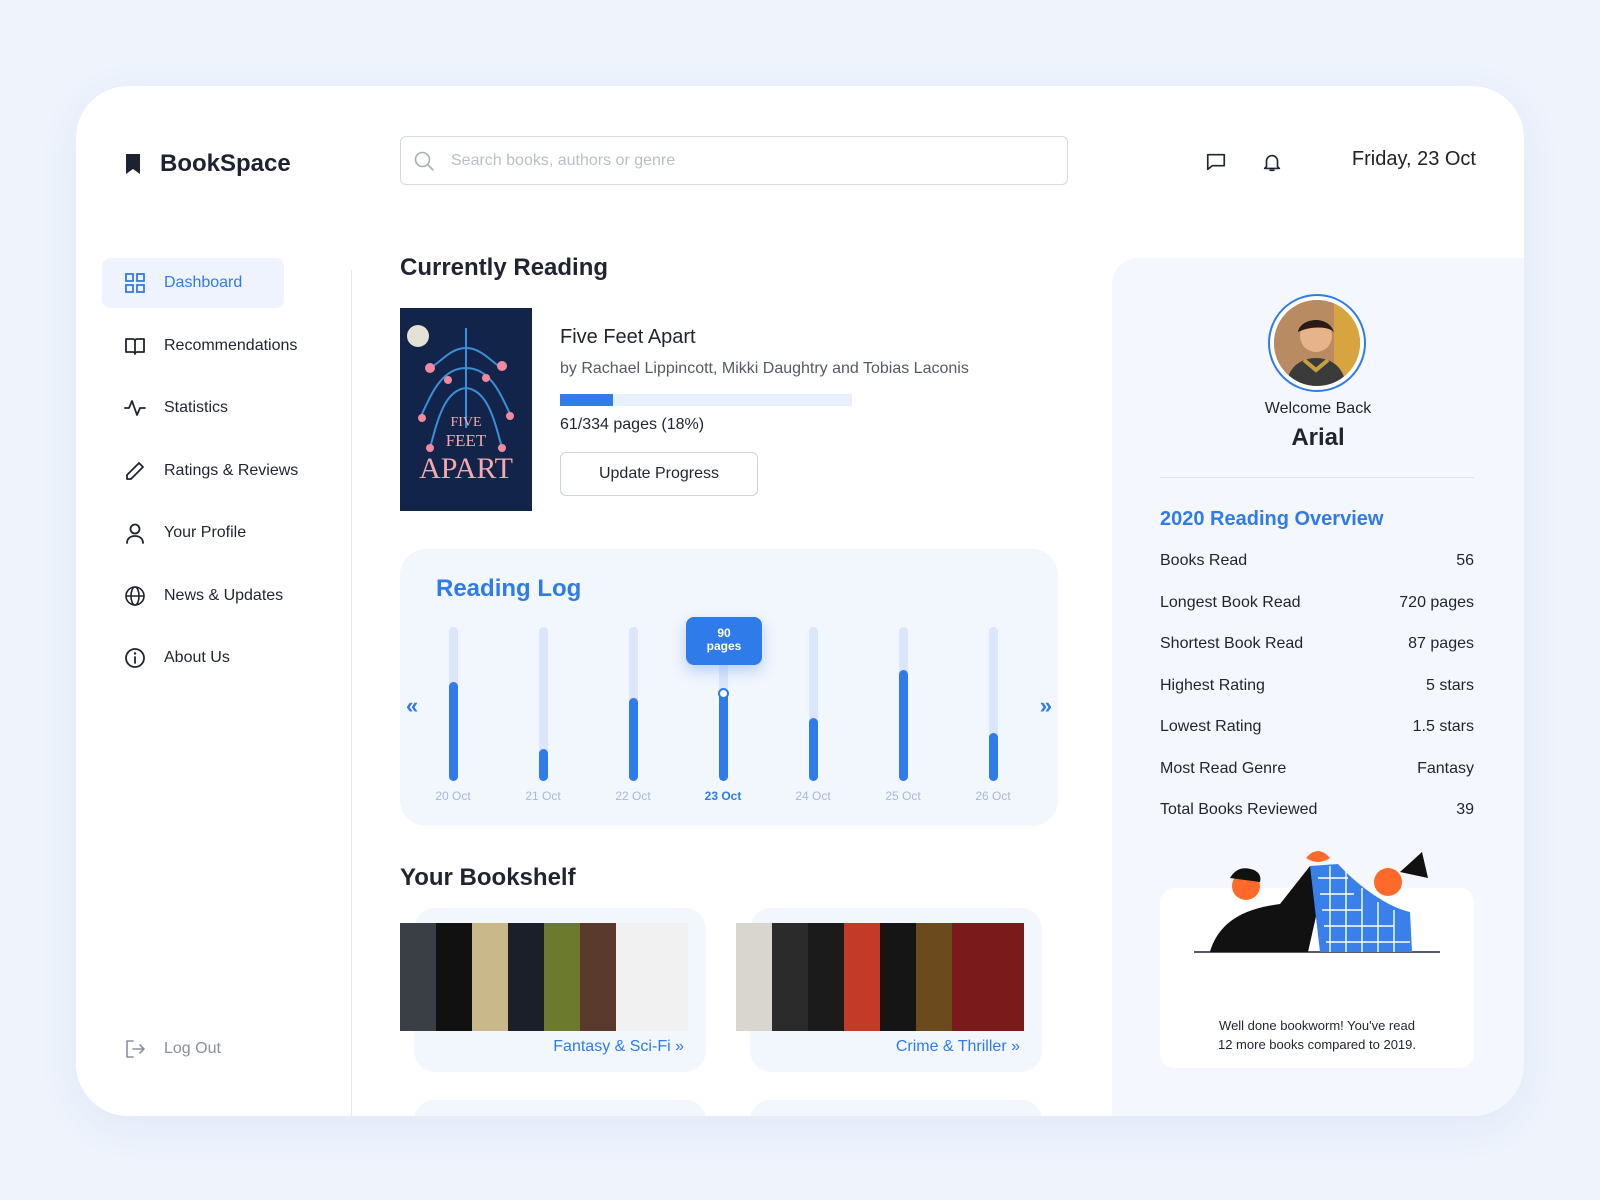 The image size is (1600, 1200). I want to click on bell-icon, so click(1272, 162).